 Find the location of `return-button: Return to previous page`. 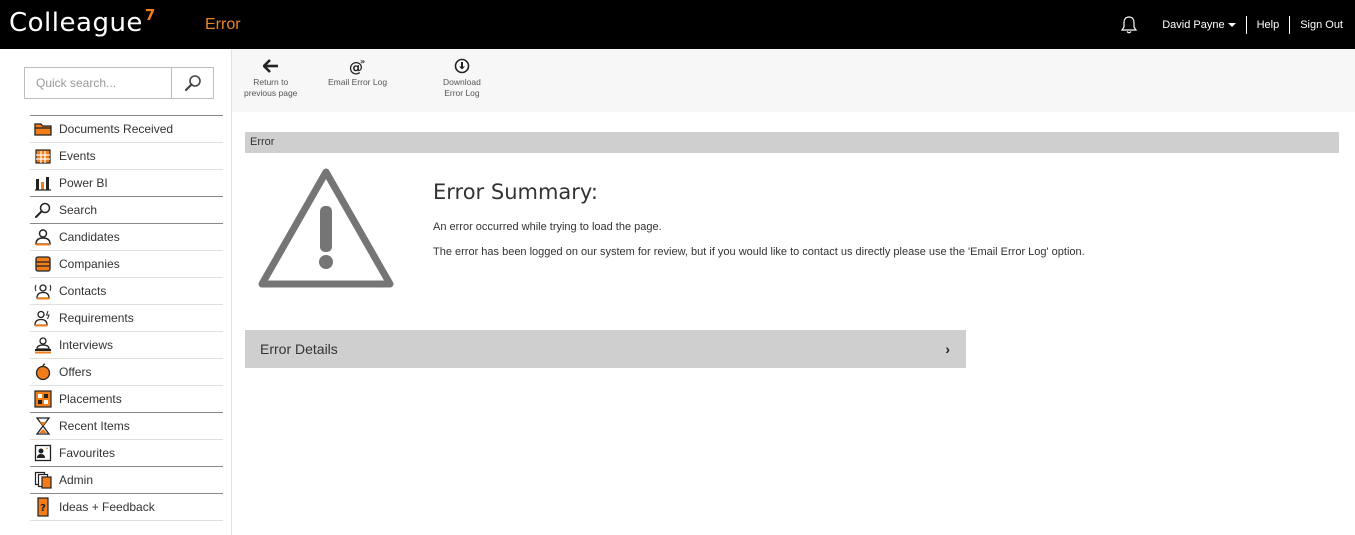

return-button: Return to previous page is located at coordinates (270, 78).